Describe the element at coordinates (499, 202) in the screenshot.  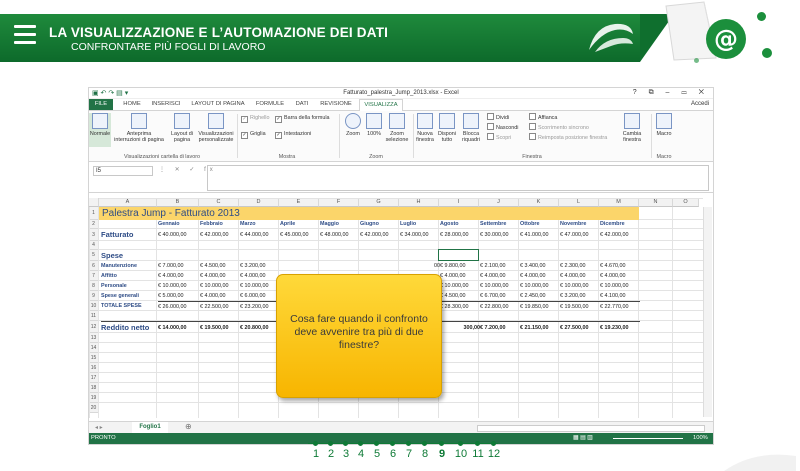
I see `column-header: J` at that location.